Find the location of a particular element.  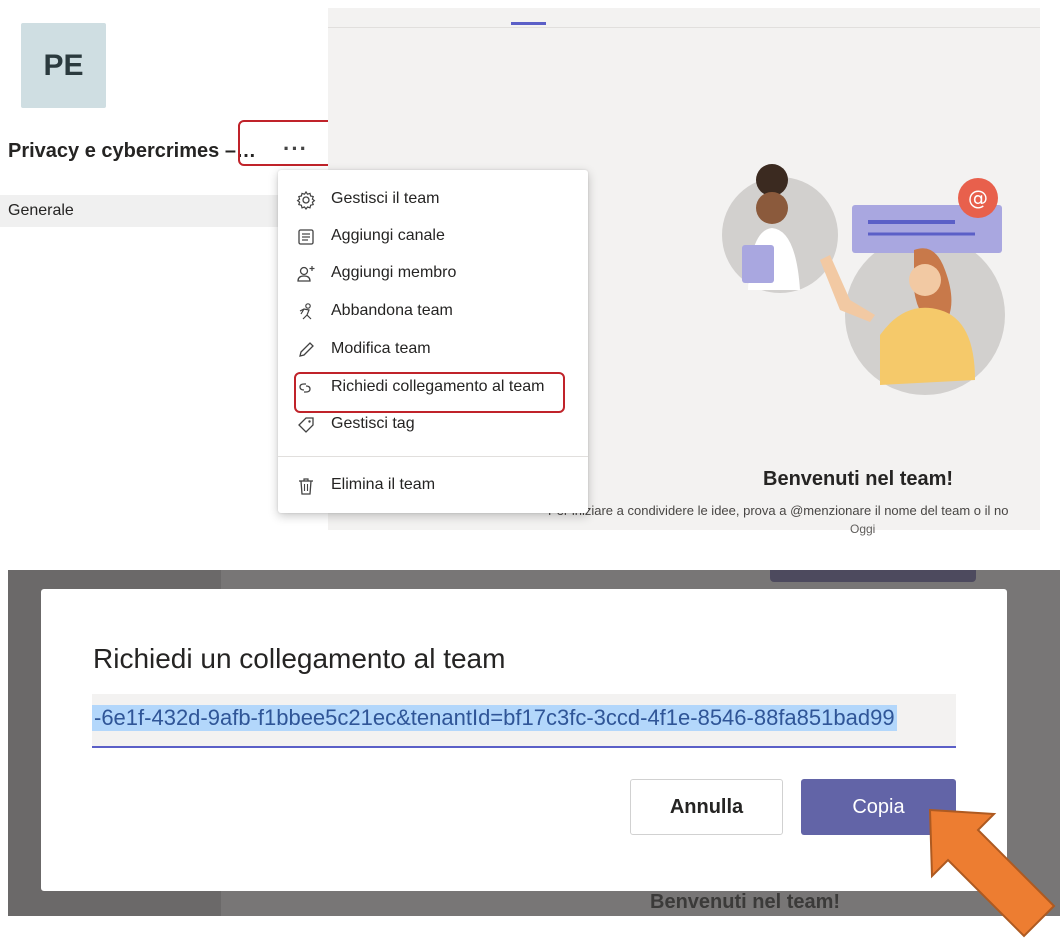

highlight-box-get-link is located at coordinates (429, 392).